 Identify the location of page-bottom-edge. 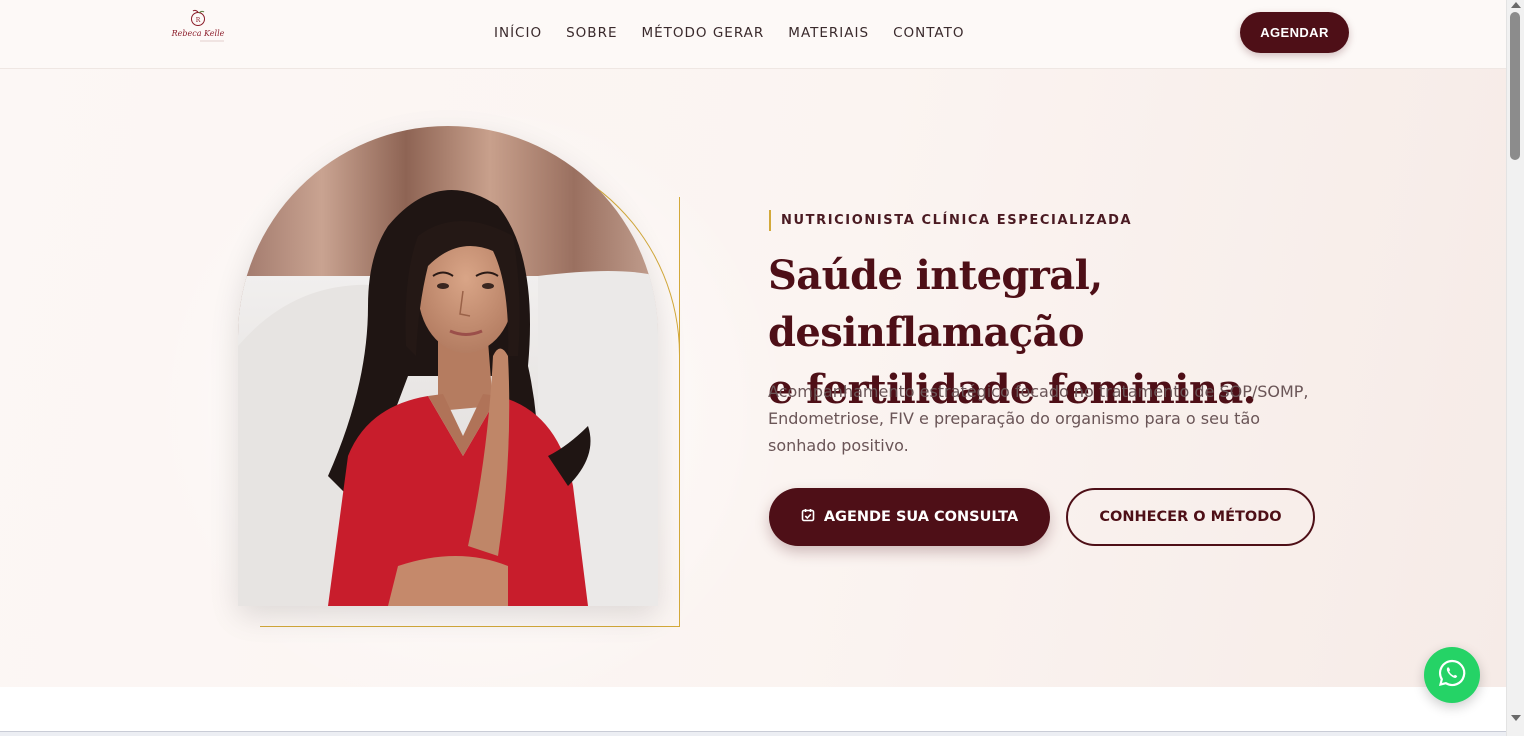
(753, 733).